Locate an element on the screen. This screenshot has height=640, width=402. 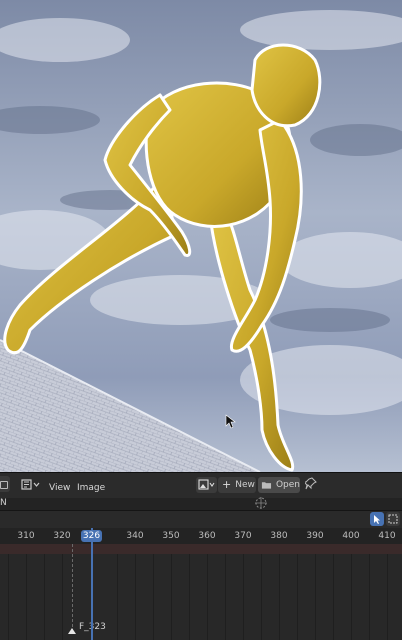
timeline-toolbar is located at coordinates (201, 519).